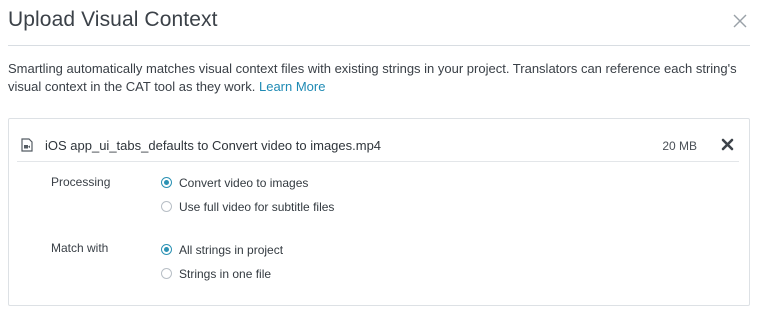 The height and width of the screenshot is (315, 762). I want to click on option-label: Convert video to images, so click(244, 183).